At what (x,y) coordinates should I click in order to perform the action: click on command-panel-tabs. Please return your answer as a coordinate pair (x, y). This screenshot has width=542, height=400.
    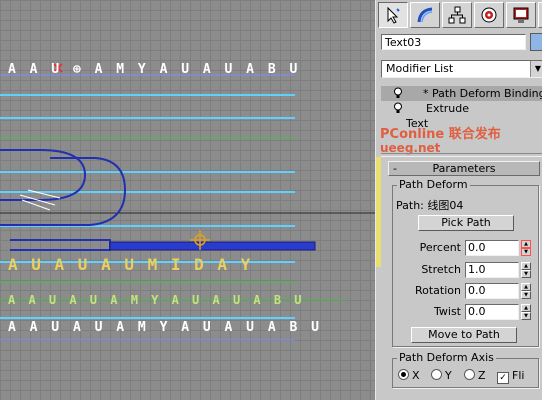
    Looking at the image, I should click on (460, 16).